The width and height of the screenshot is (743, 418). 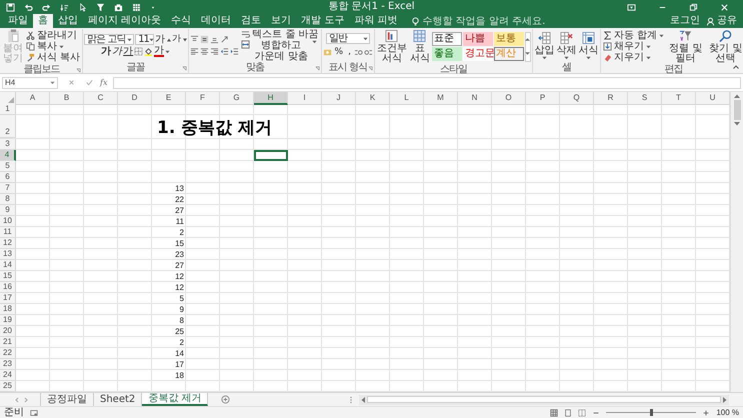 What do you see at coordinates (8, 287) in the screenshot?
I see `row-header: 16` at bounding box center [8, 287].